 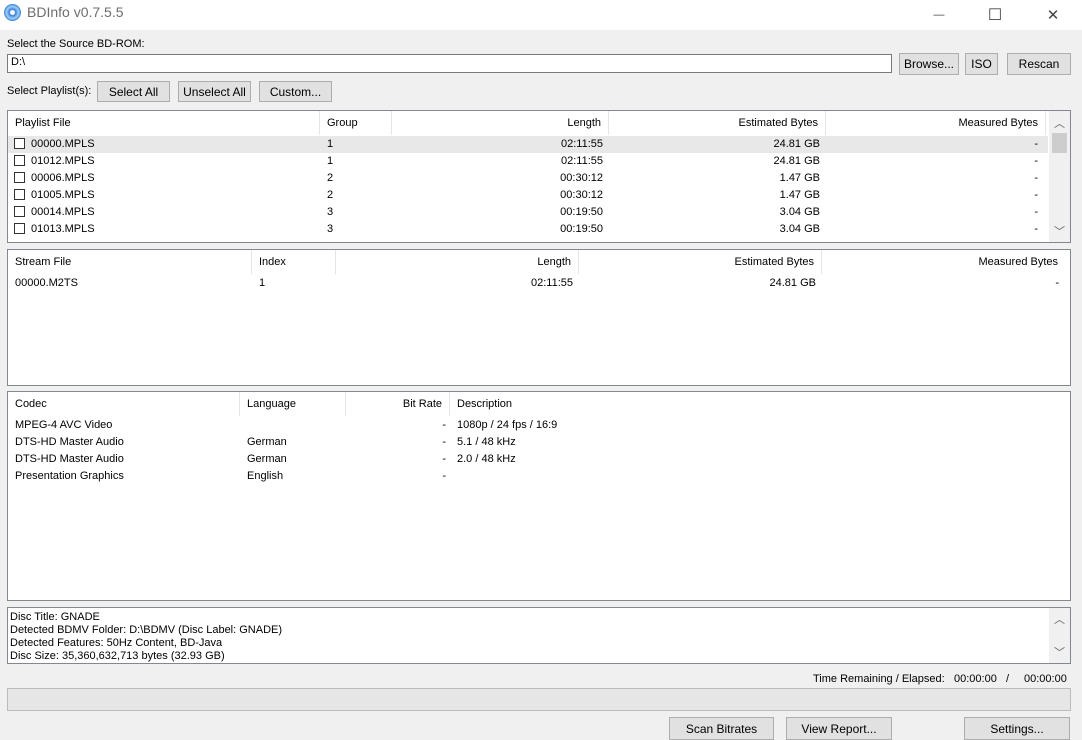 What do you see at coordinates (69, 476) in the screenshot?
I see `codec-name: Presentation Graphics` at bounding box center [69, 476].